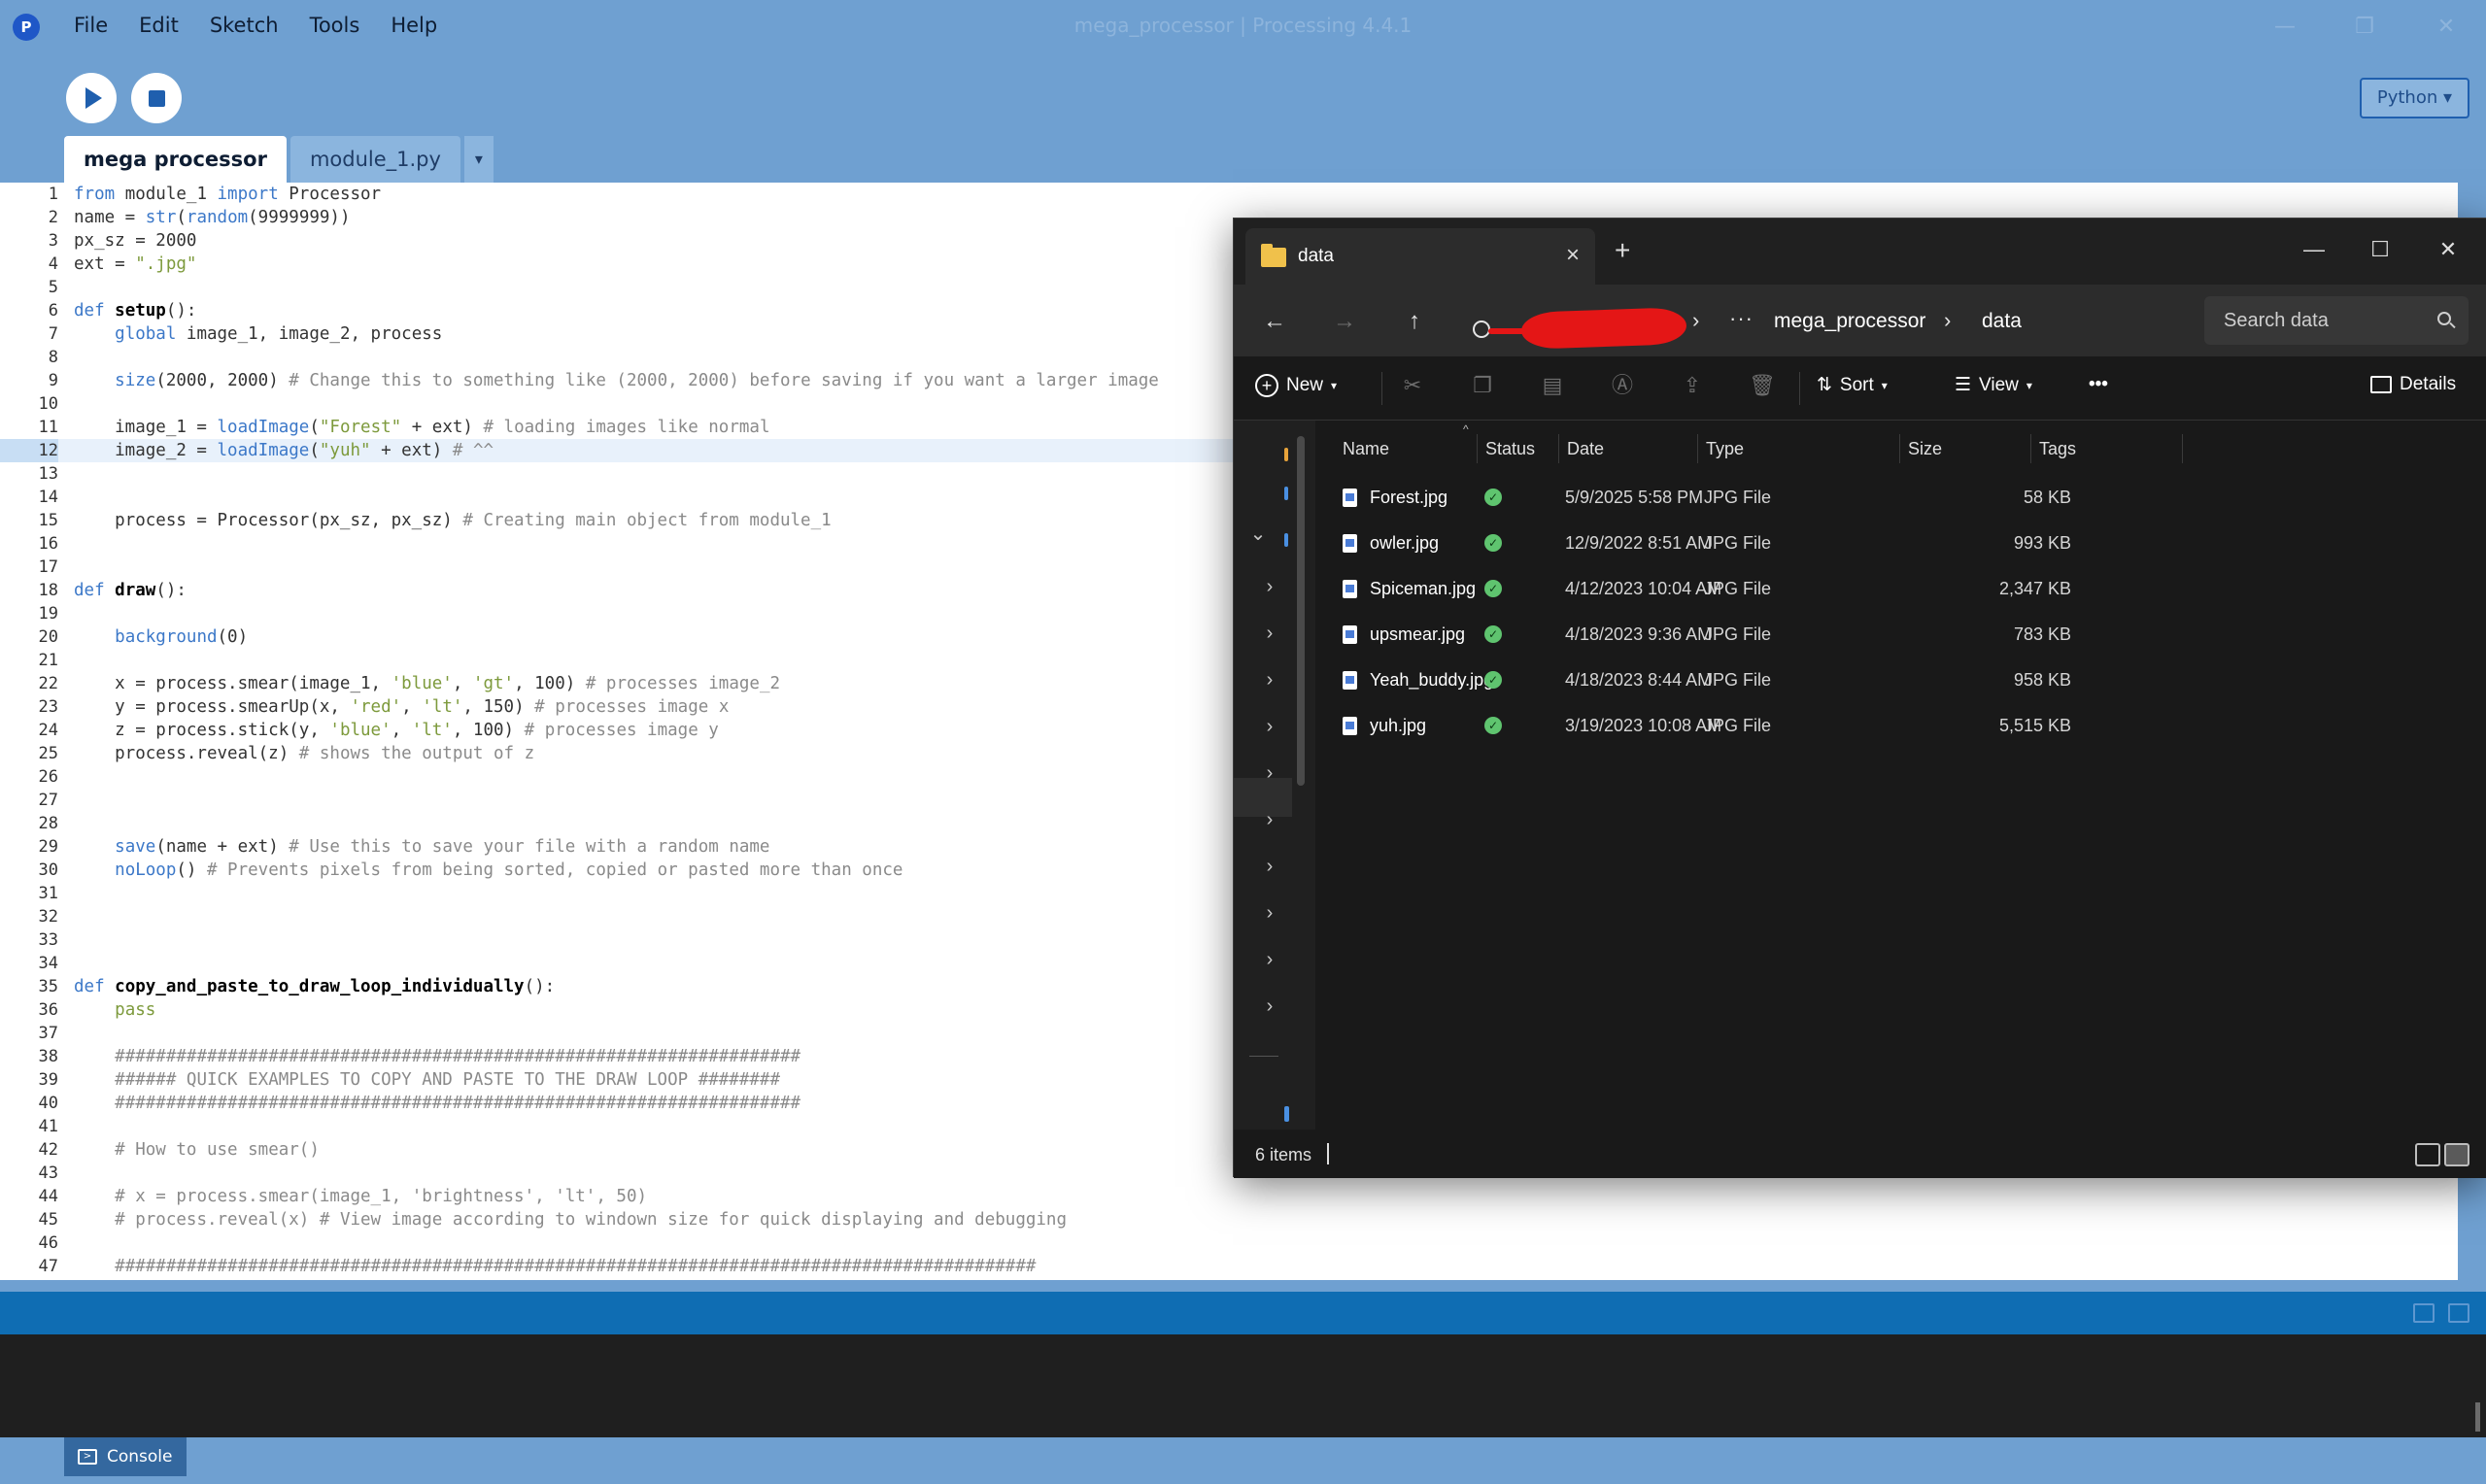  I want to click on code-text: ext = ".jpg", so click(135, 264).